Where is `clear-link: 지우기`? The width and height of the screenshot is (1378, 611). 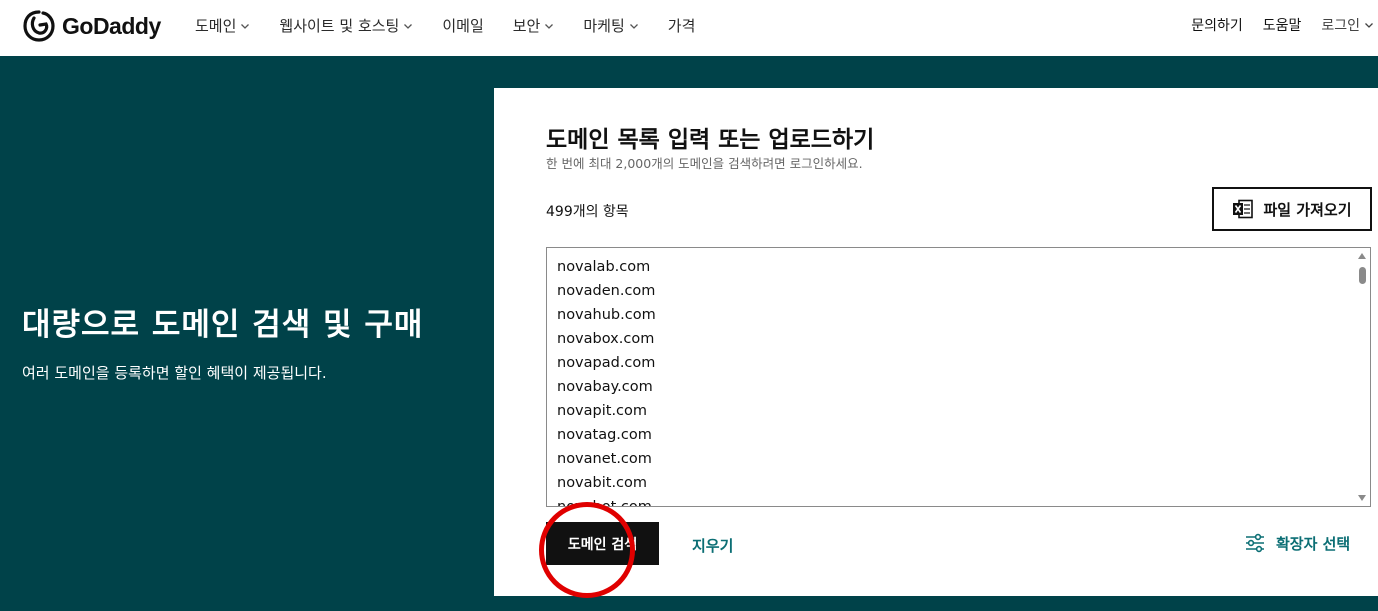 clear-link: 지우기 is located at coordinates (712, 545).